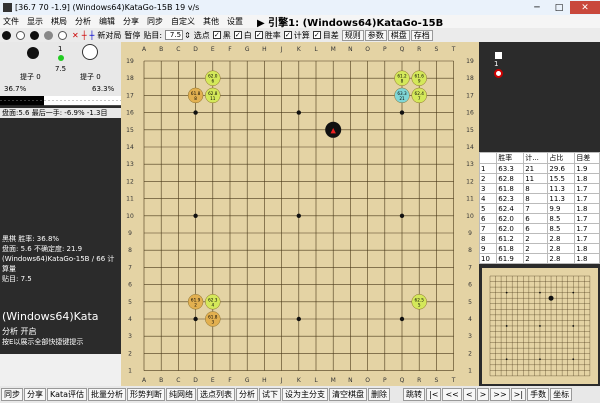 Image resolution: width=600 pixels, height=403 pixels. Describe the element at coordinates (131, 21) in the screenshot. I see `menu-share: 分享` at that location.